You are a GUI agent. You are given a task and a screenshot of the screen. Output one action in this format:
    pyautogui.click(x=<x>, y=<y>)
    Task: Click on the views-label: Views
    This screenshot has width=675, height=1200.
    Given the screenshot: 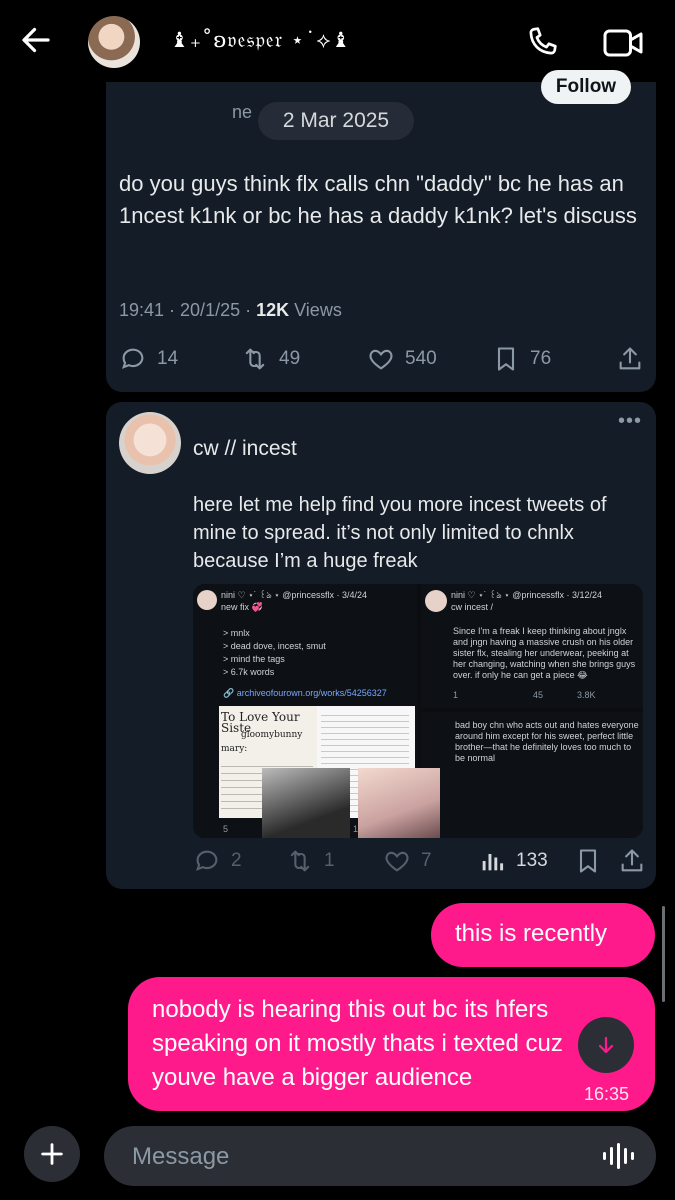 What is the action you would take?
    pyautogui.click(x=315, y=310)
    